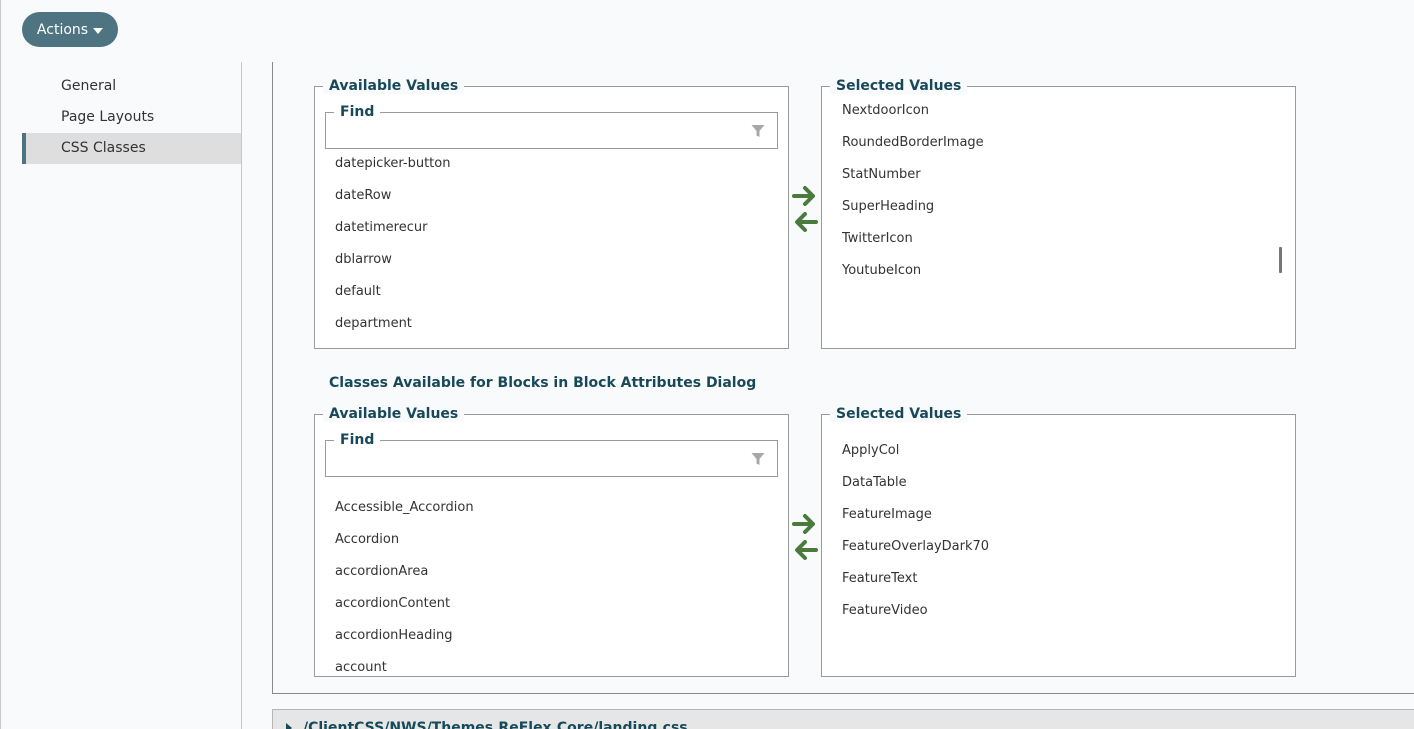  I want to click on list-item: NextdoorIcon, so click(885, 111).